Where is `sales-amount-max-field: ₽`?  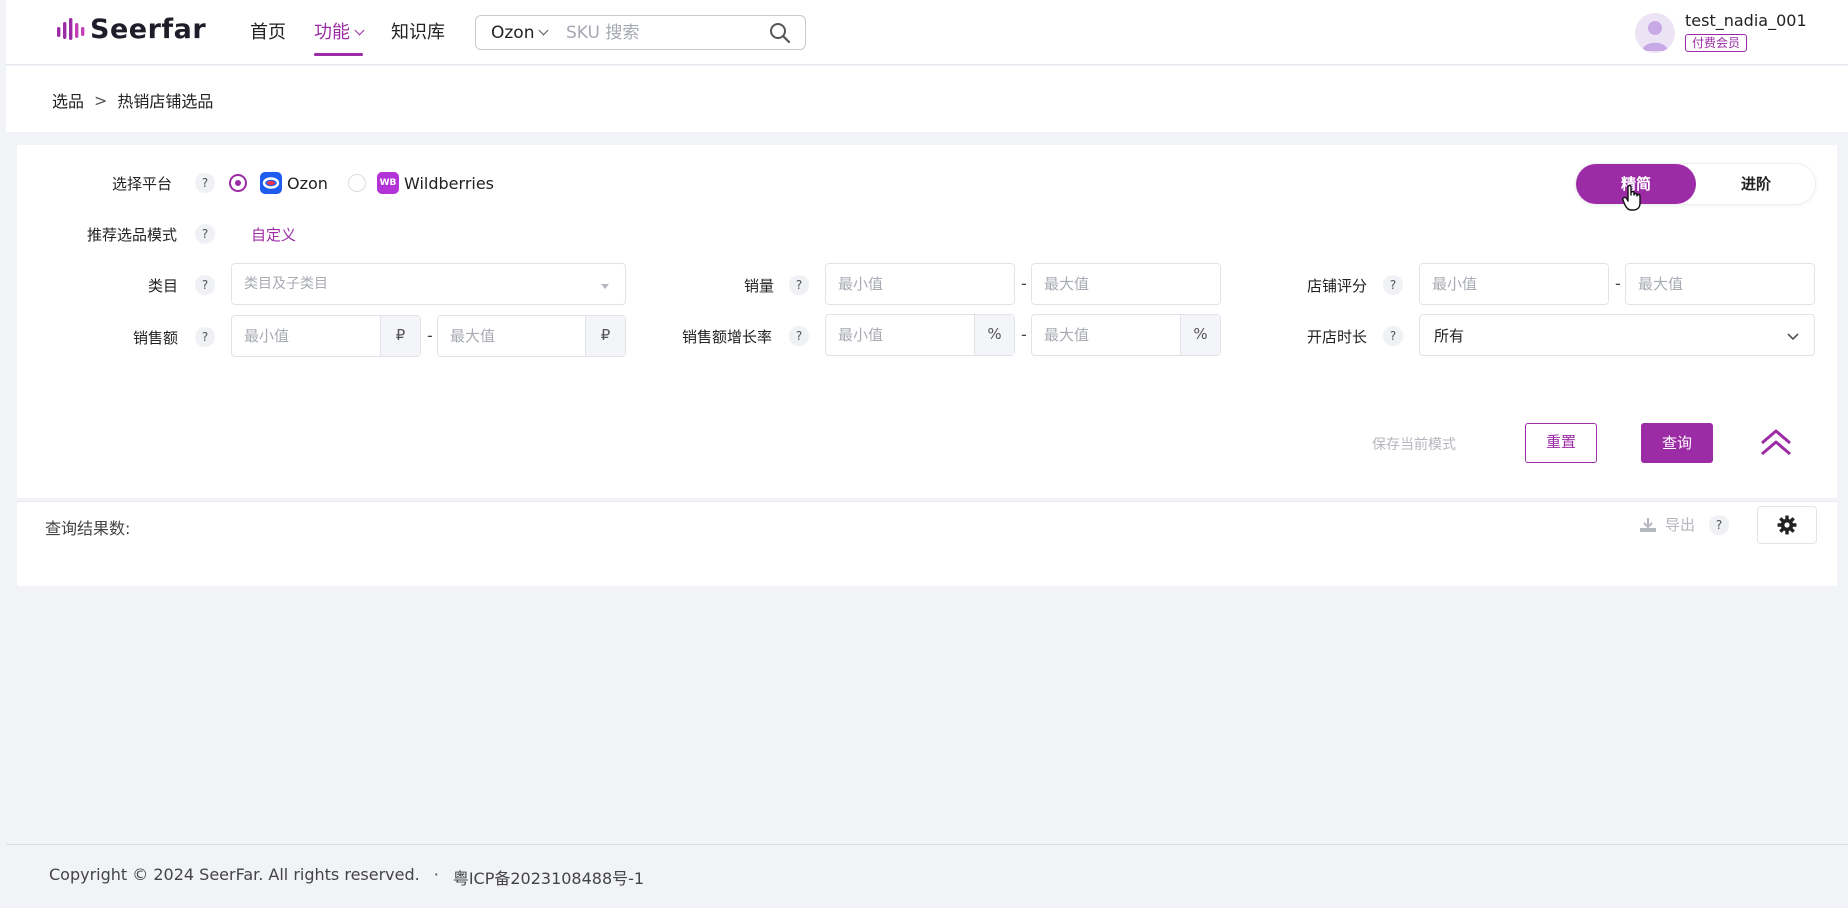 sales-amount-max-field: ₽ is located at coordinates (531, 336).